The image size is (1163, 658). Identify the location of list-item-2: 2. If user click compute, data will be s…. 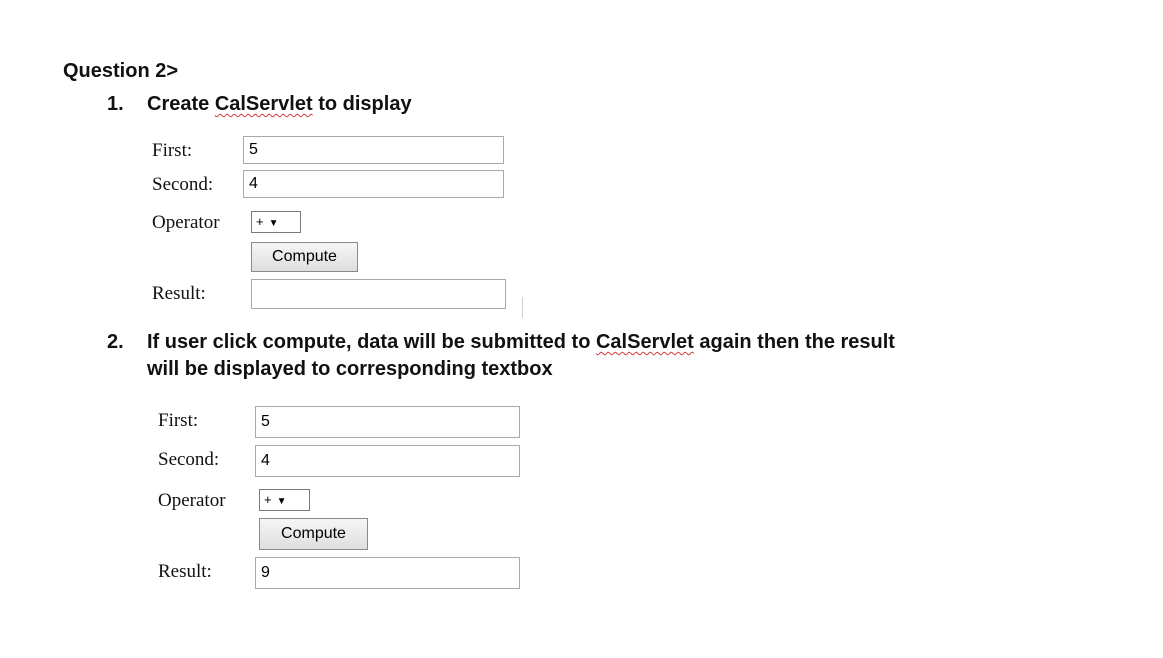
(612, 357).